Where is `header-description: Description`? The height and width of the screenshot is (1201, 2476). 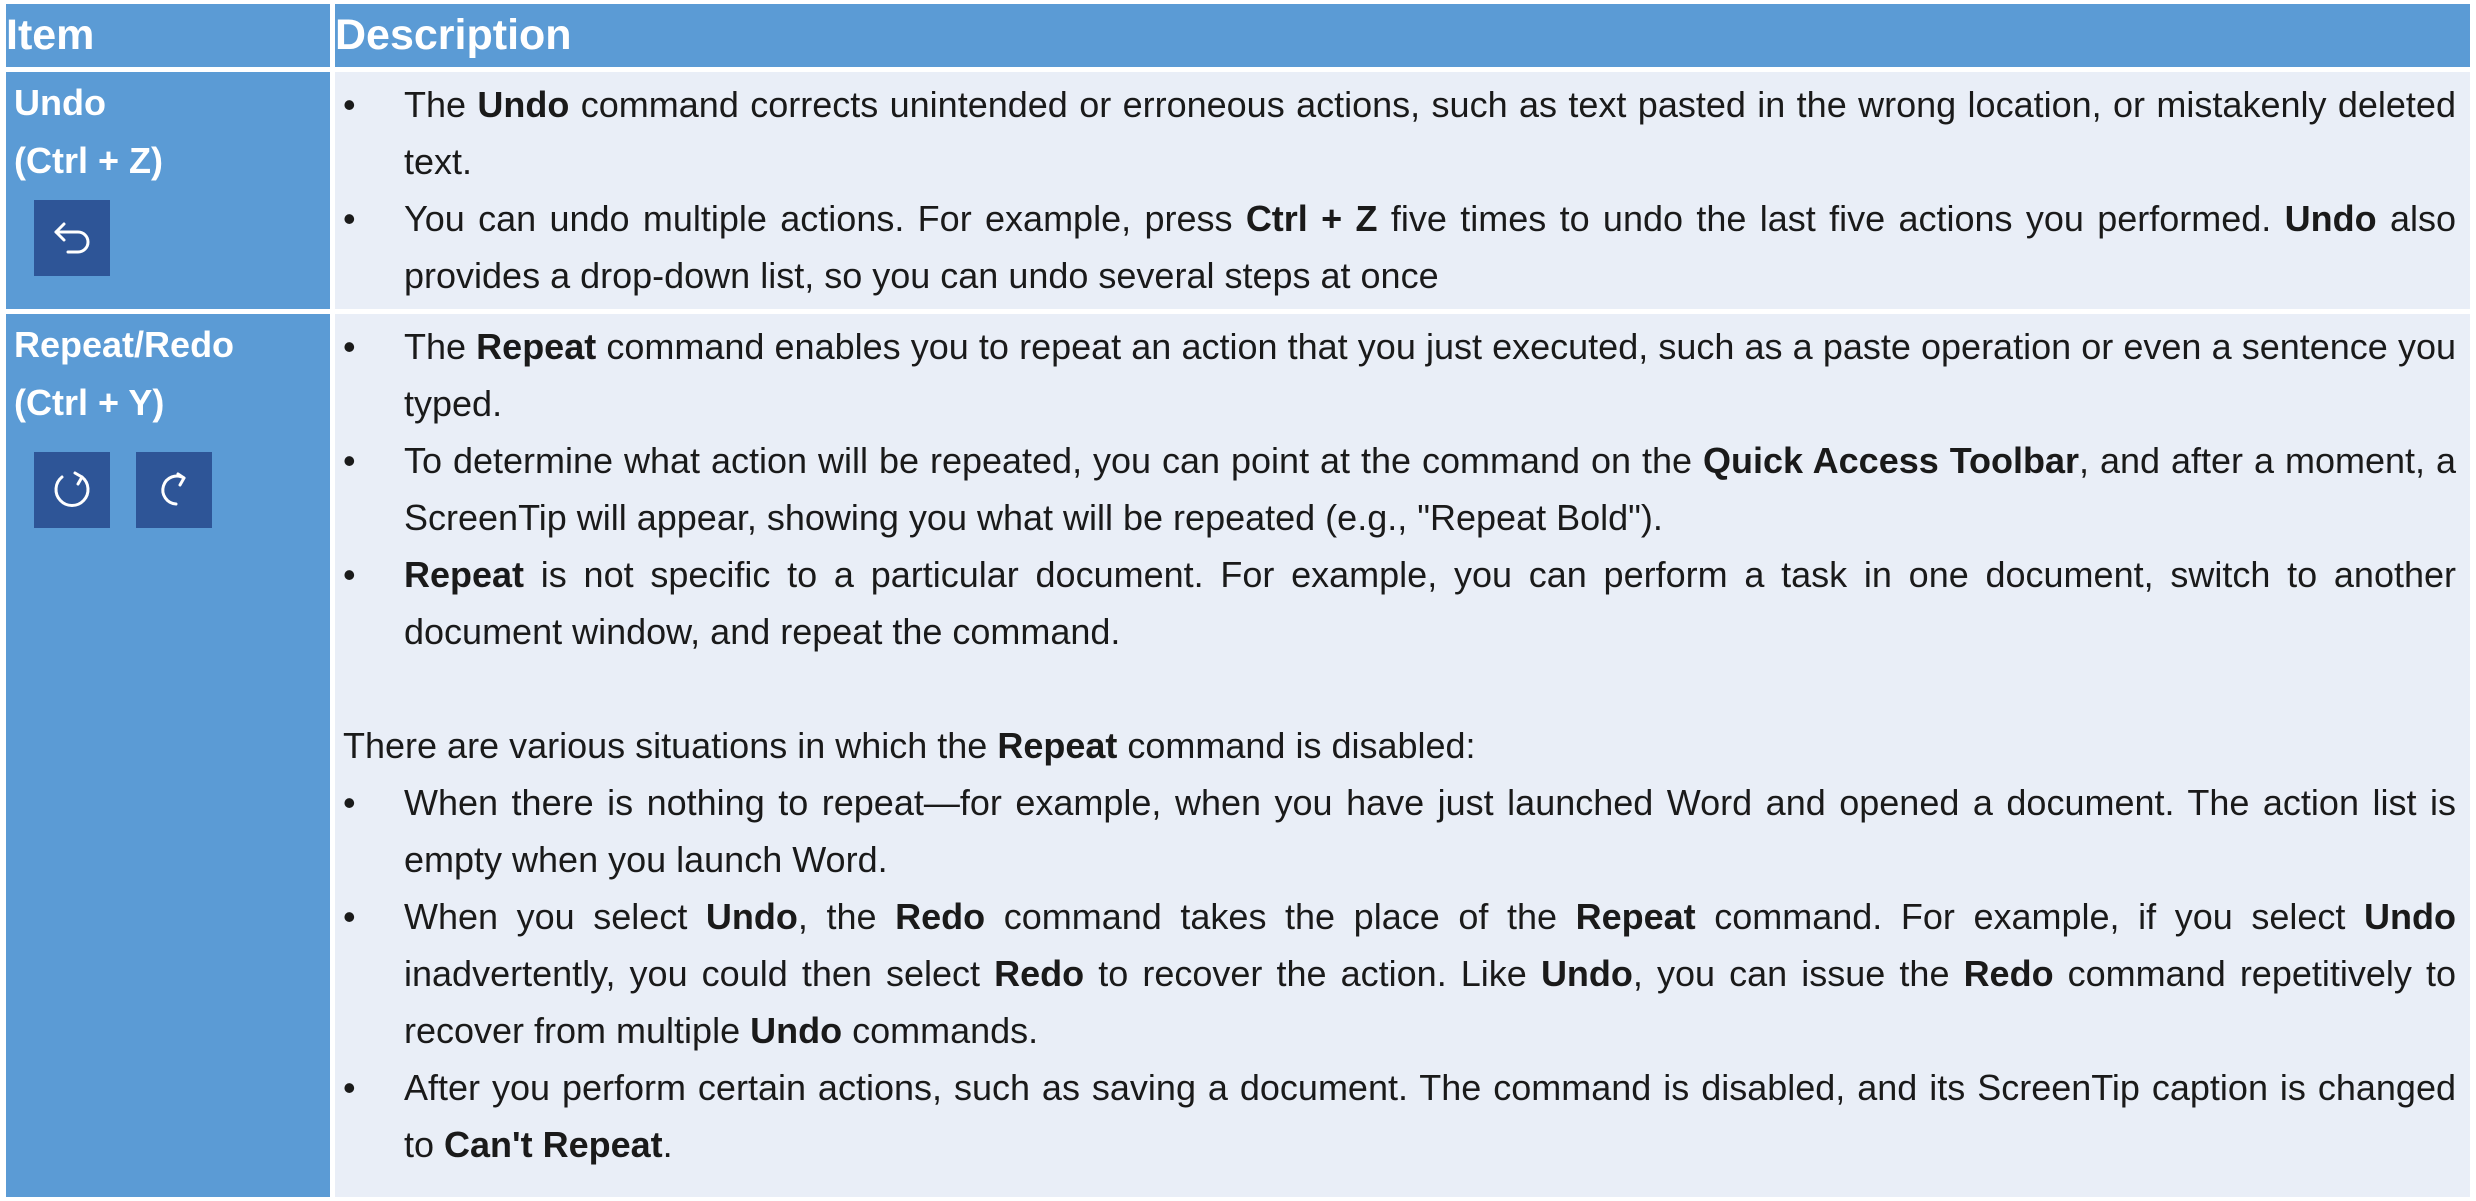
header-description: Description is located at coordinates (1402, 38).